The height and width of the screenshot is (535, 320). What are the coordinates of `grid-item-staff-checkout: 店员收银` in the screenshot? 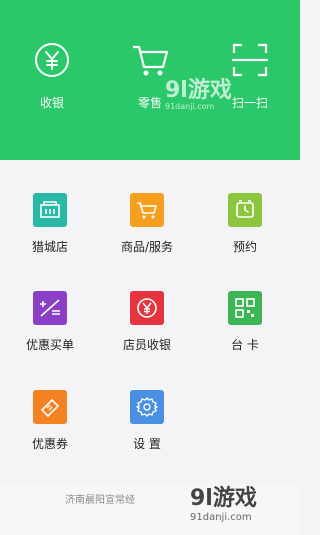 It's located at (147, 328).